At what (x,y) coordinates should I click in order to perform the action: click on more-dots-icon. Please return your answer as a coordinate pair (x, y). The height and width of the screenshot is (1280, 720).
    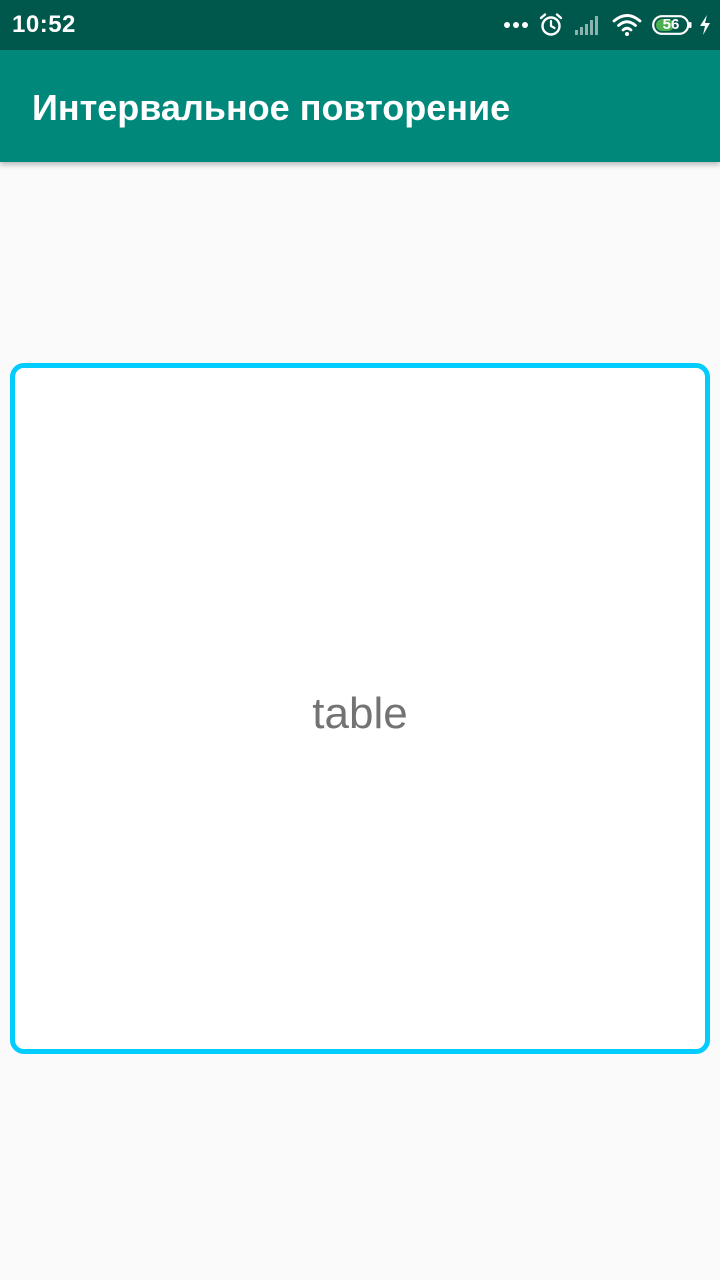
    Looking at the image, I should click on (514, 25).